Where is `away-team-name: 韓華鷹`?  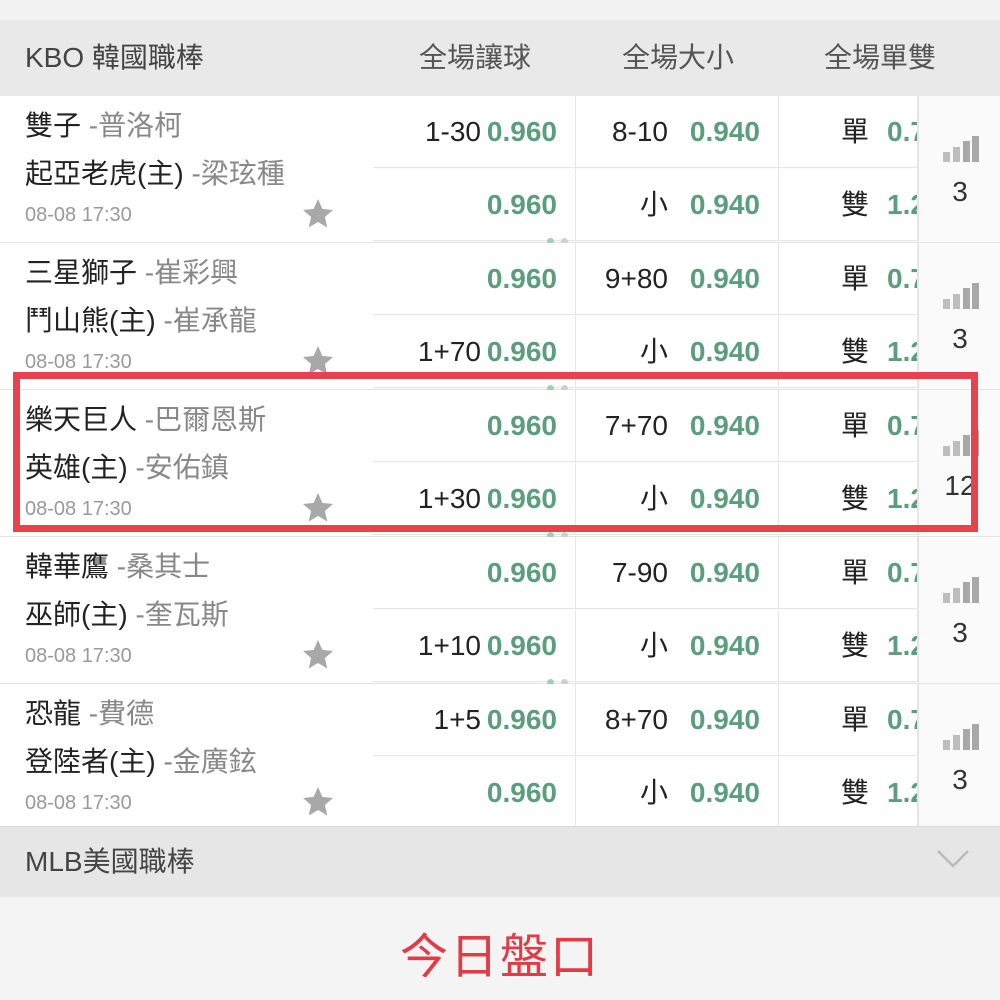 away-team-name: 韓華鷹 is located at coordinates (67, 566).